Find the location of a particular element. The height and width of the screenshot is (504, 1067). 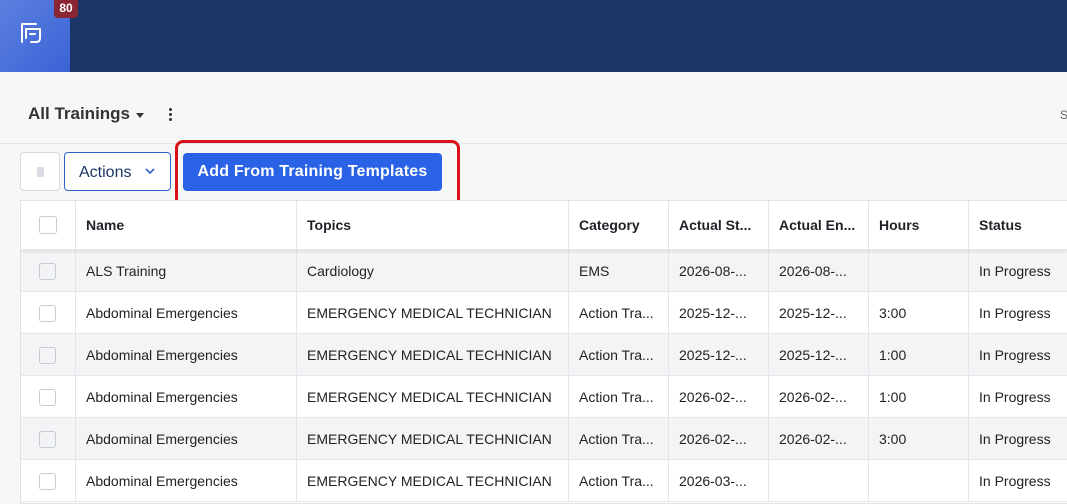

cell-topics: Cardiology is located at coordinates (433, 270).